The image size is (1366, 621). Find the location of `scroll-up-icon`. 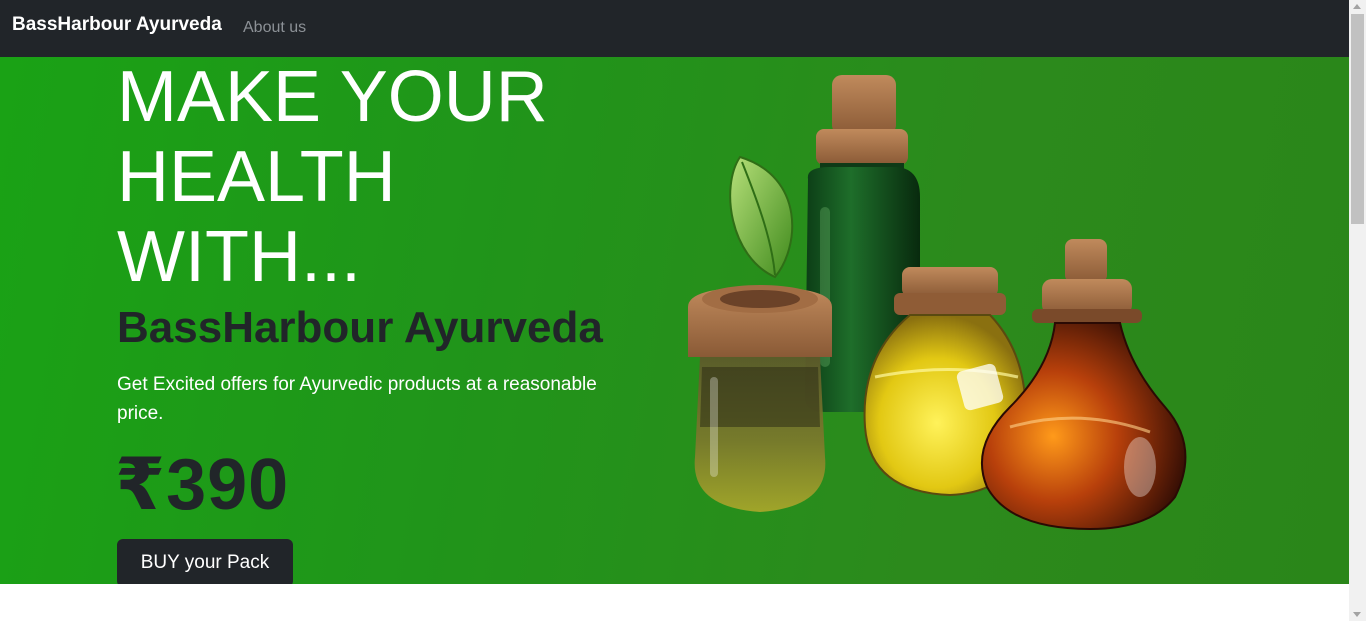

scroll-up-icon is located at coordinates (1357, 6).